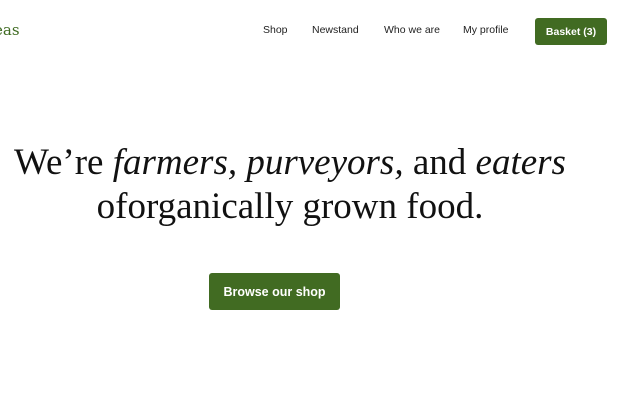  What do you see at coordinates (571, 31) in the screenshot?
I see `basket-button: Basket (3)` at bounding box center [571, 31].